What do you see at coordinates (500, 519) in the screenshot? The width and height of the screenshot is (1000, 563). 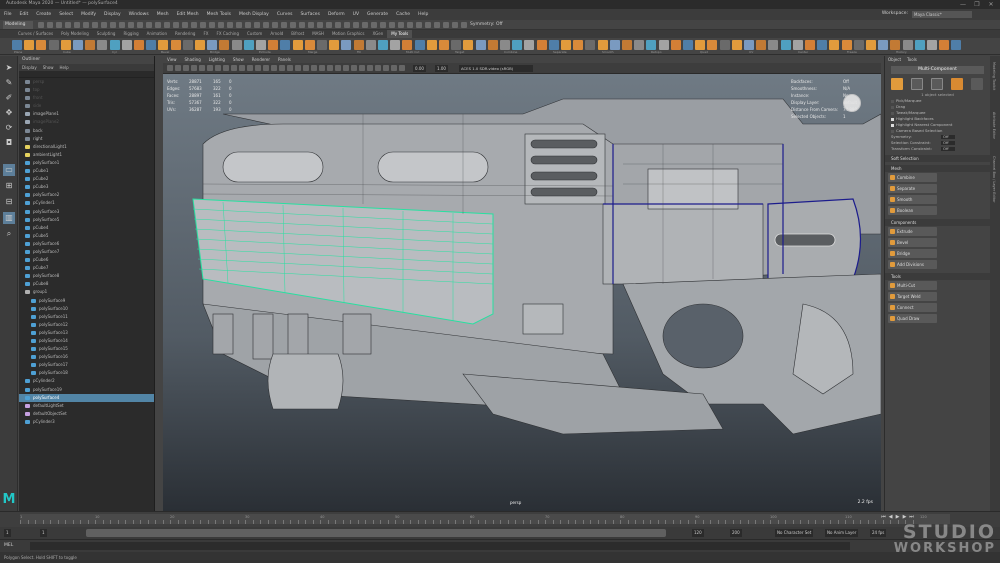 I see `time-slider: 1 10 20 30 40 50 60 70 80 90 100 110 120 ⏮ ◀ ▶ ▶ ⏭` at bounding box center [500, 519].